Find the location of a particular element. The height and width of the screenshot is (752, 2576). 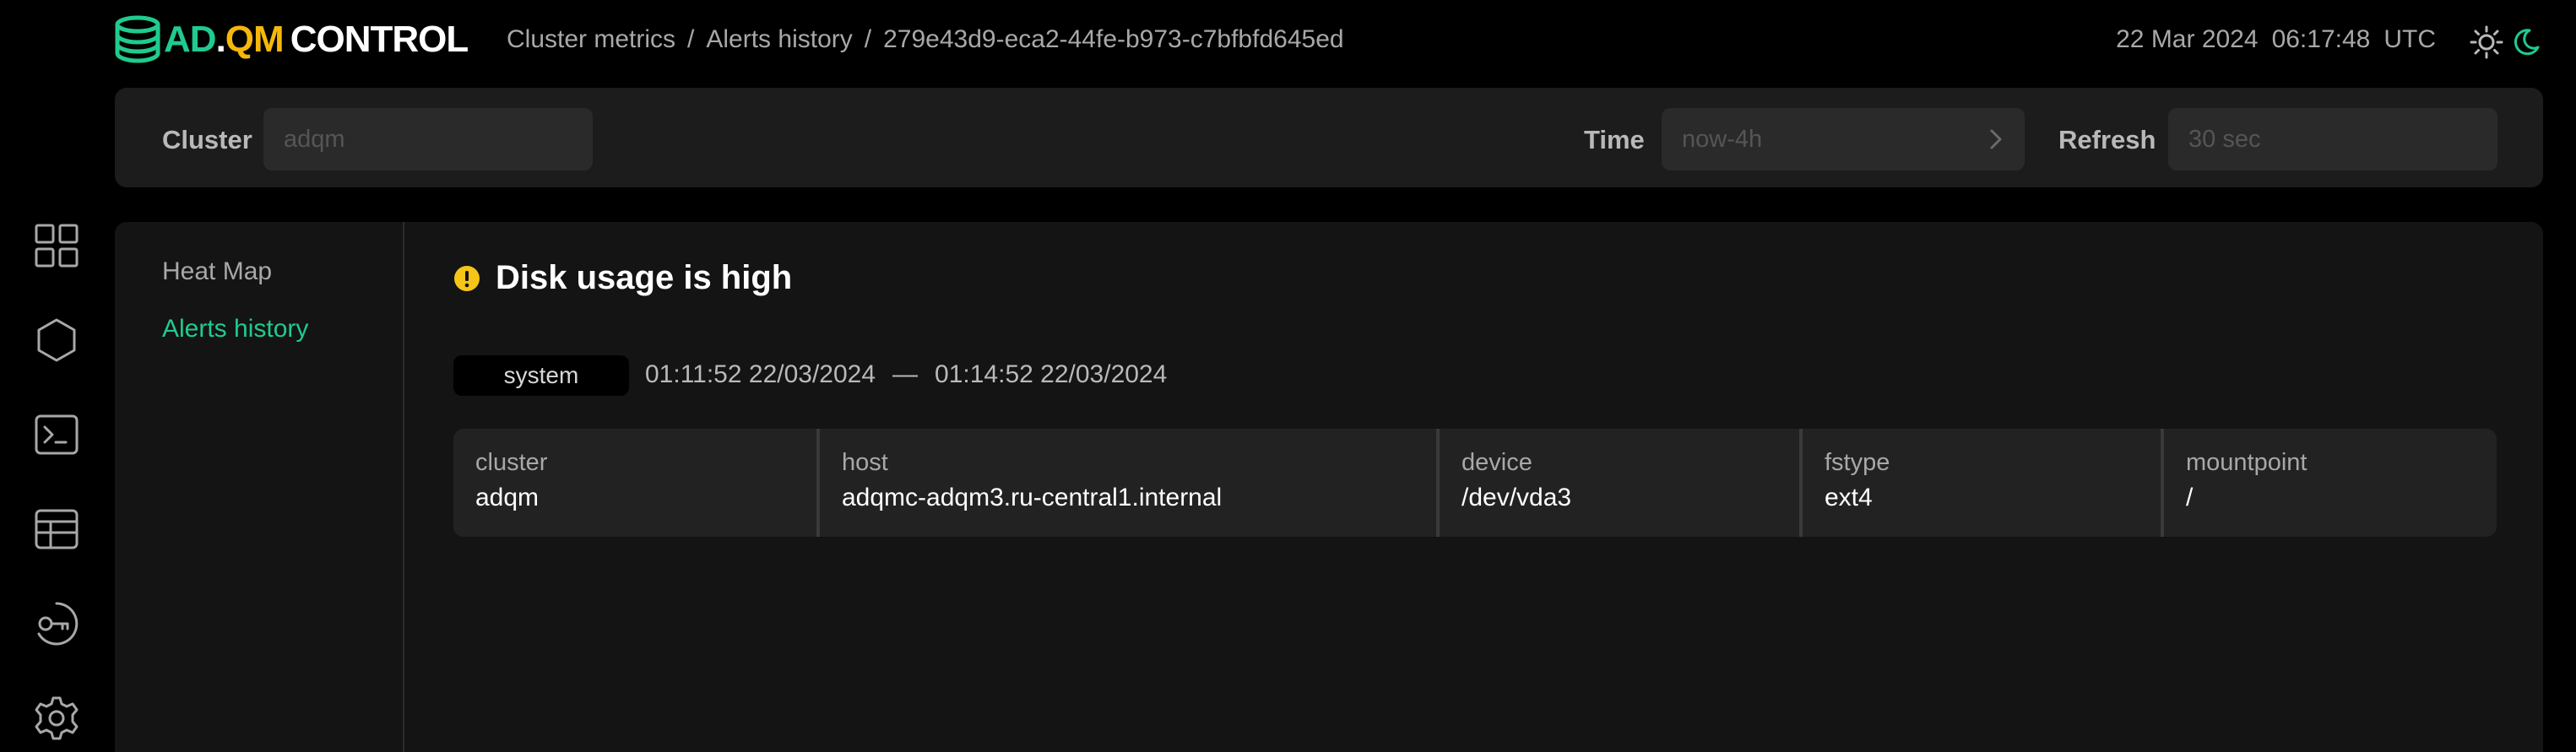

alert-end-time: 01:14:52 22/03/2024 is located at coordinates (1051, 374).